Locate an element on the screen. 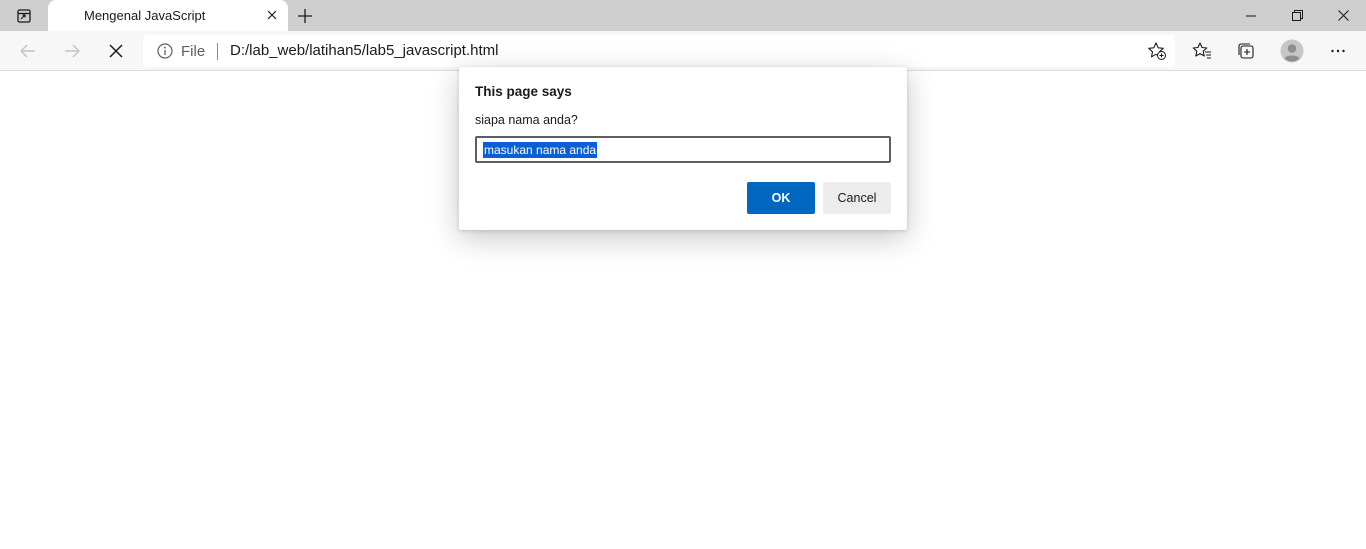 The height and width of the screenshot is (549, 1366). add-favorite-icon is located at coordinates (1157, 51).